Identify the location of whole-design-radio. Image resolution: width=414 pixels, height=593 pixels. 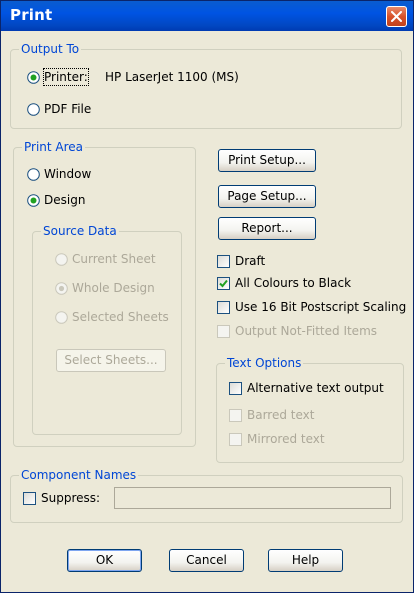
(61, 288).